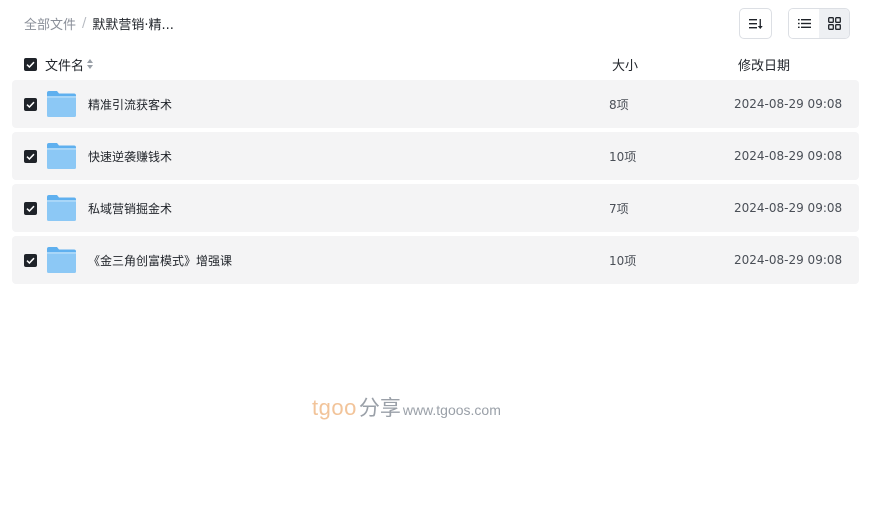  I want to click on row-file-name: 快速逆袭赚钱术, so click(130, 156).